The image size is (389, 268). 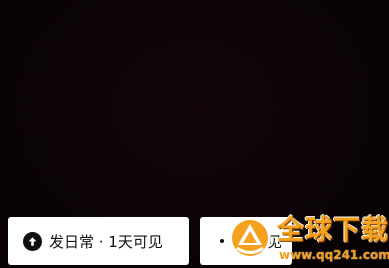 What do you see at coordinates (250, 238) in the screenshot?
I see `watermark-logo-icon` at bounding box center [250, 238].